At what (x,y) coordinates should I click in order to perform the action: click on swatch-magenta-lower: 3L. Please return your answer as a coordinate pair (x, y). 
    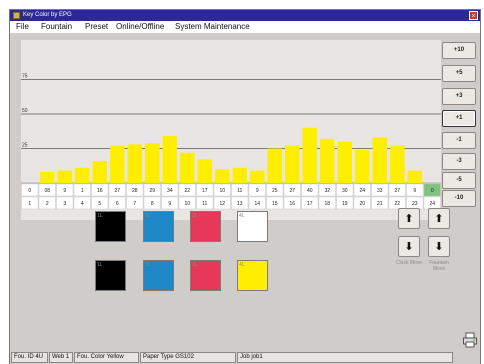
    Looking at the image, I should click on (205, 275).